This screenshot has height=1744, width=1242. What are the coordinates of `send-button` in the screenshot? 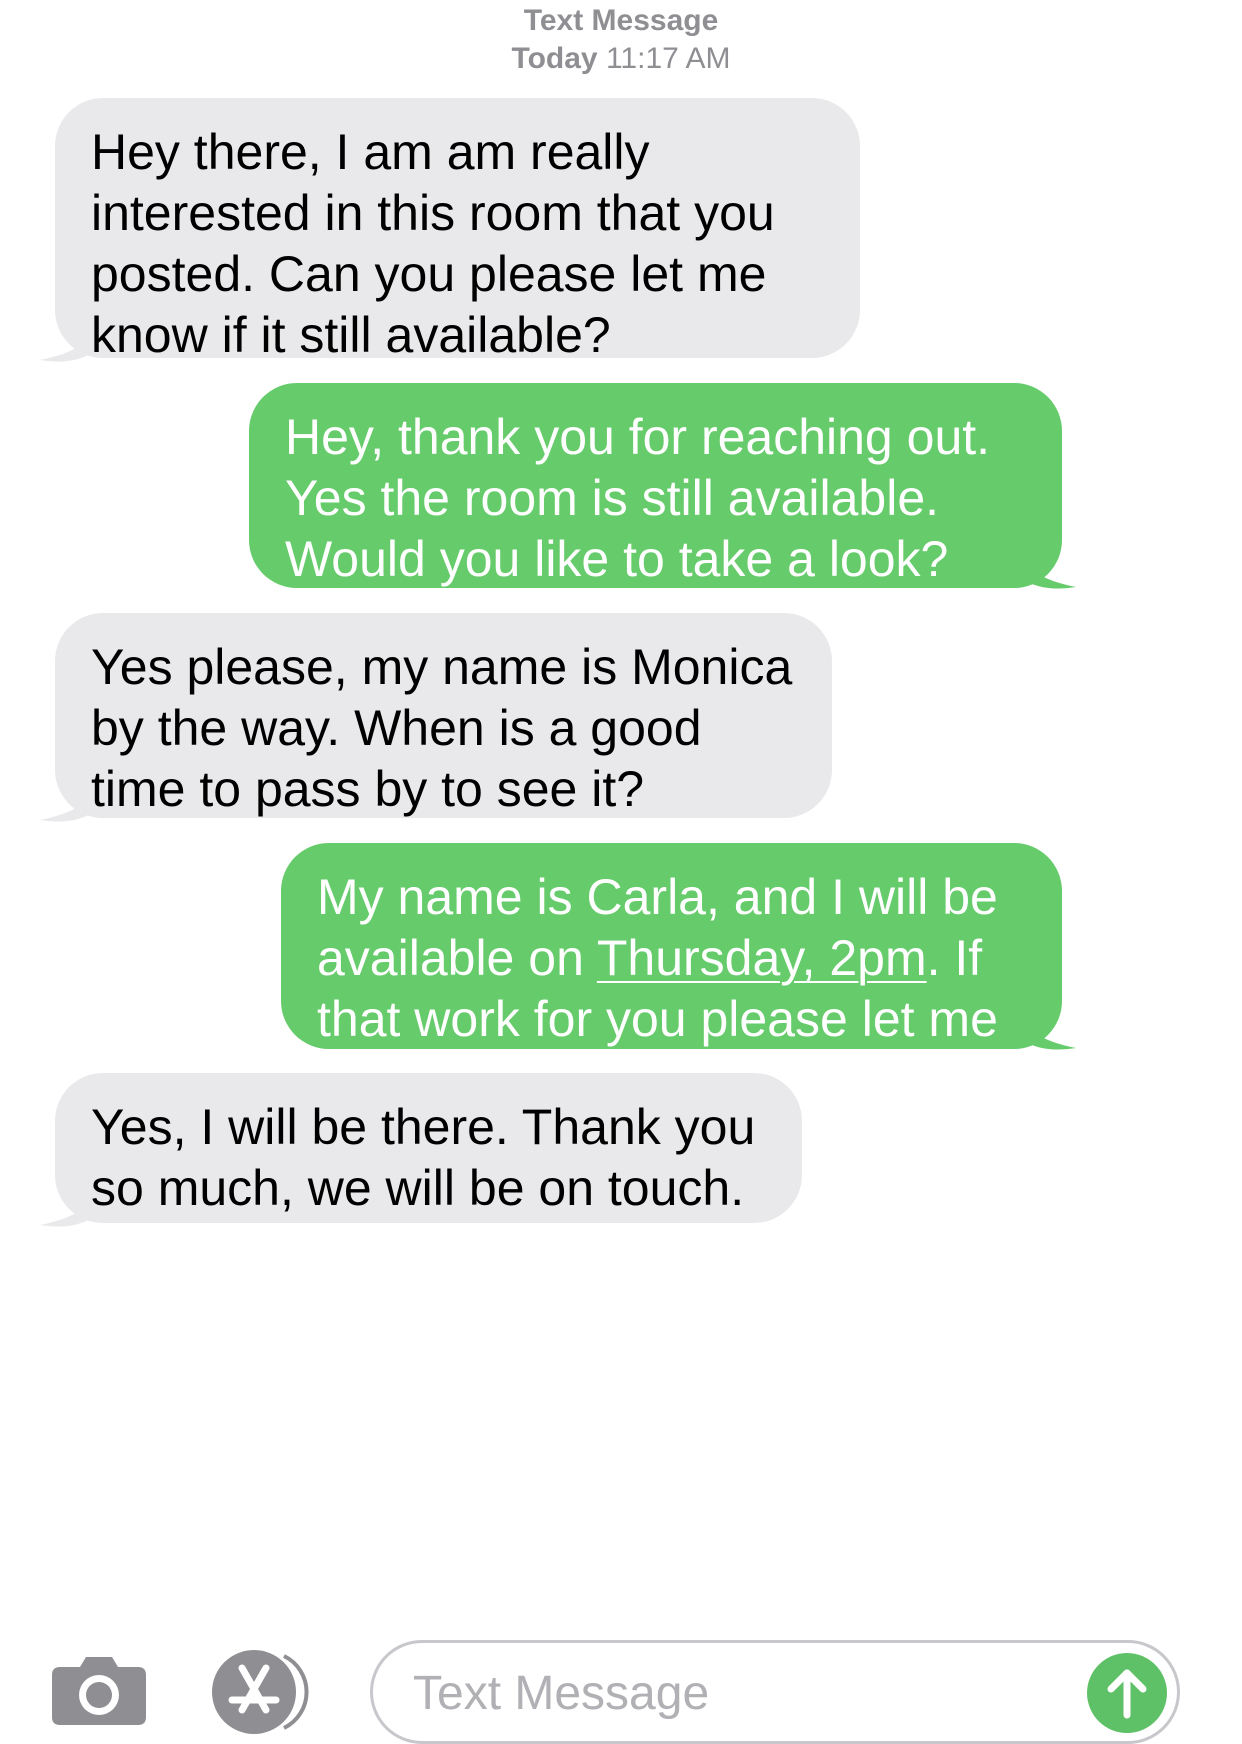 It's located at (1127, 1693).